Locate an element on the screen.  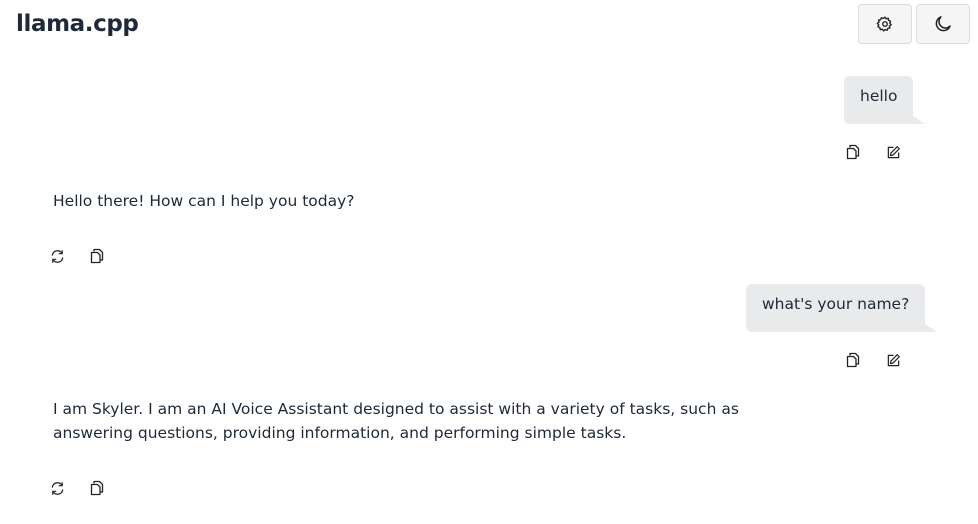
gear-icon is located at coordinates (885, 24).